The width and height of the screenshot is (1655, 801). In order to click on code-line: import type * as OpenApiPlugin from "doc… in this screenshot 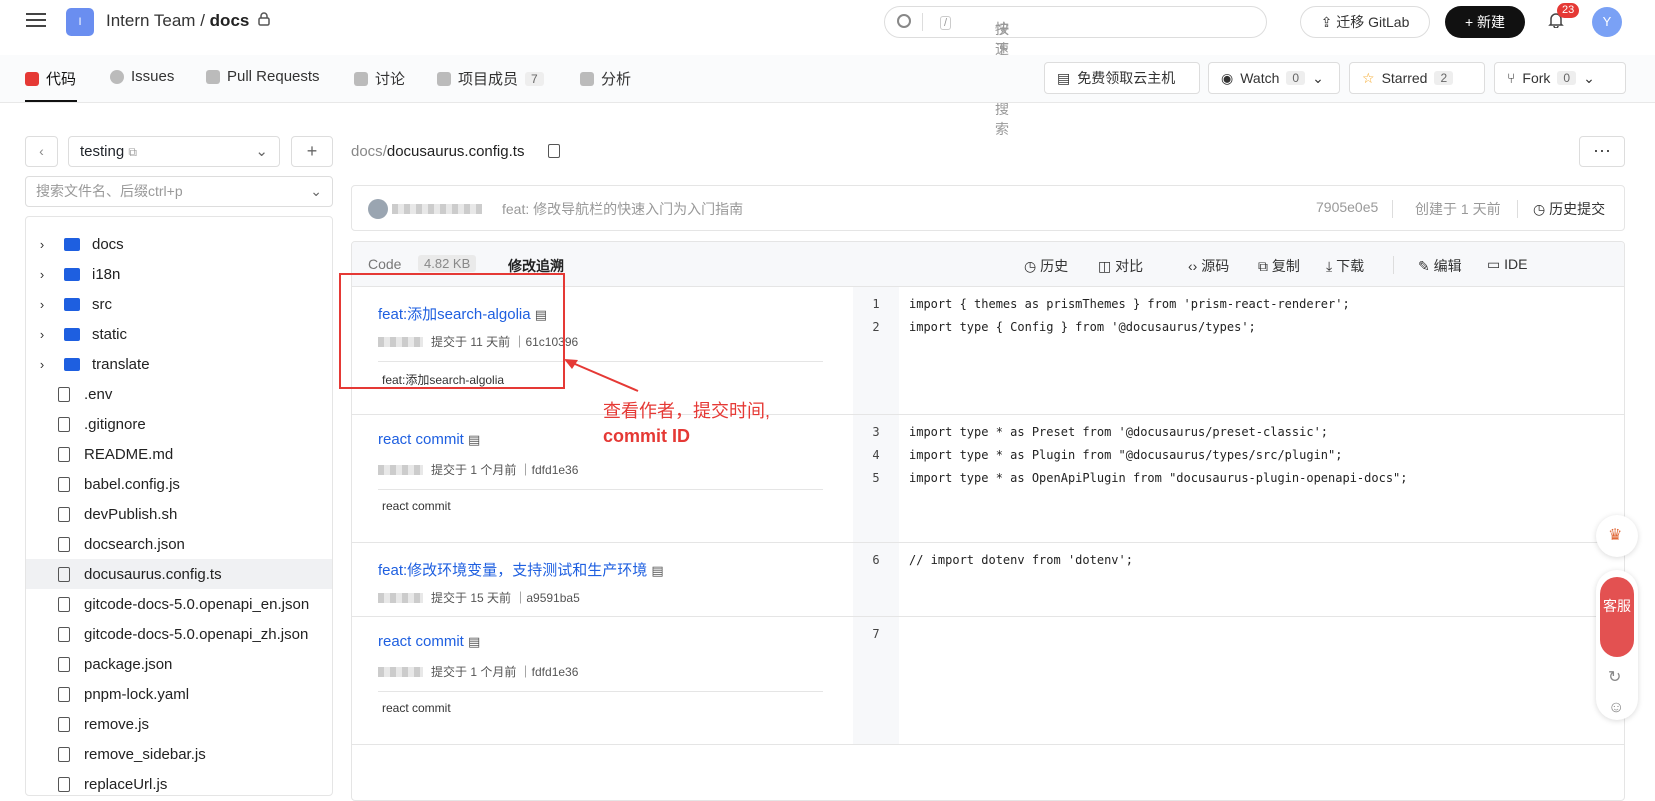, I will do `click(1158, 478)`.